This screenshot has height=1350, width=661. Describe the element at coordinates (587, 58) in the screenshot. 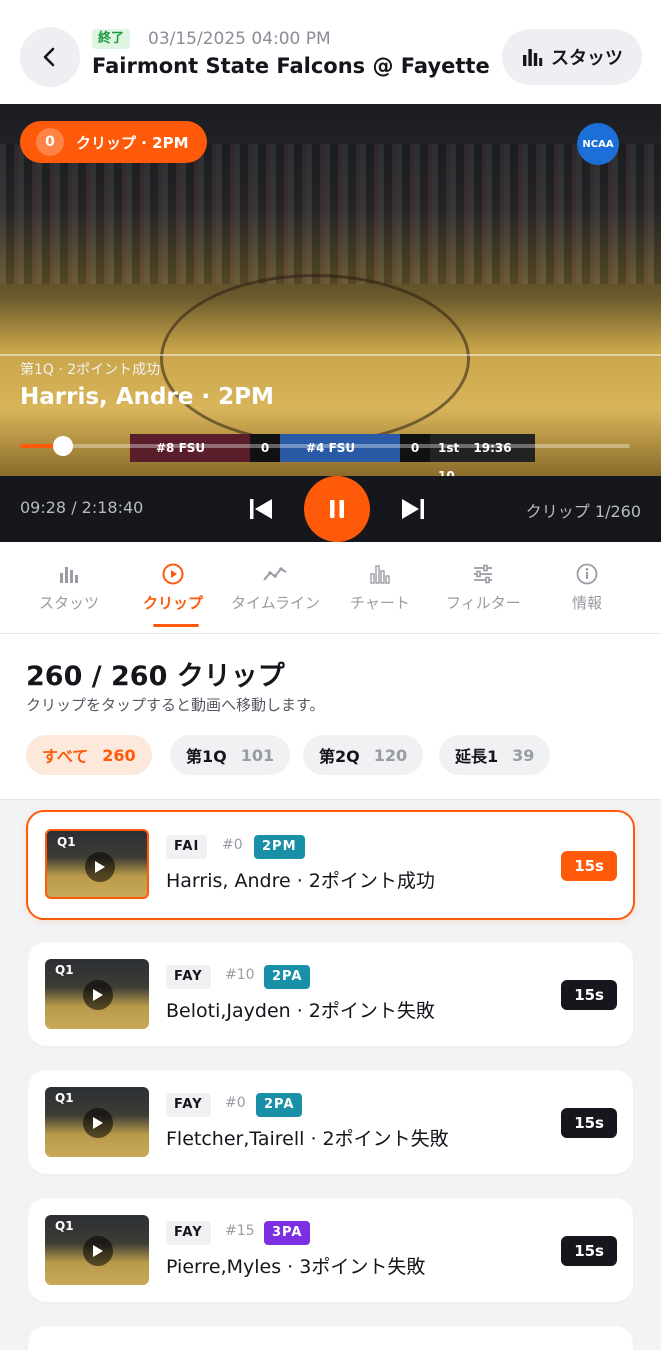

I see `stats-button-label: スタッツ` at that location.